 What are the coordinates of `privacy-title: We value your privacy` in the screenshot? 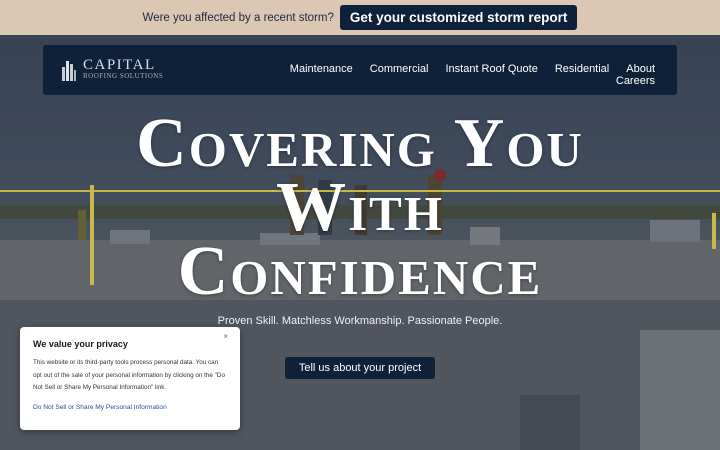 It's located at (80, 344).